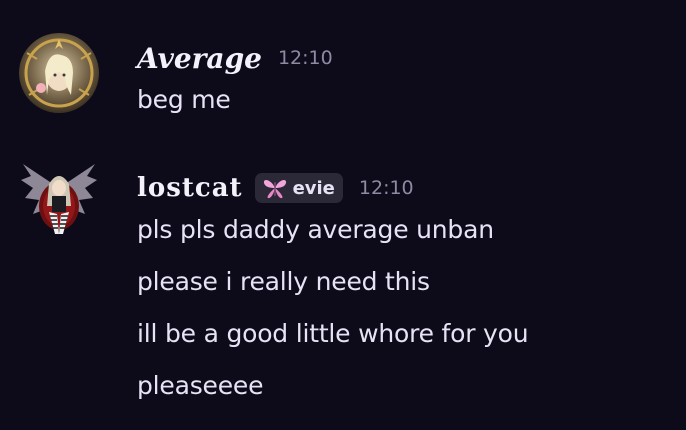  I want to click on avatar-average, so click(59, 73).